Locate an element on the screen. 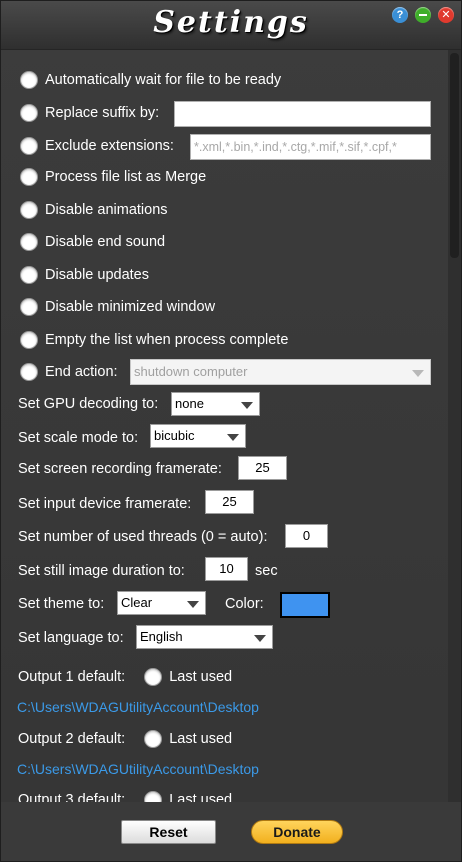 This screenshot has height=862, width=462. option-label: Disable animations is located at coordinates (106, 210).